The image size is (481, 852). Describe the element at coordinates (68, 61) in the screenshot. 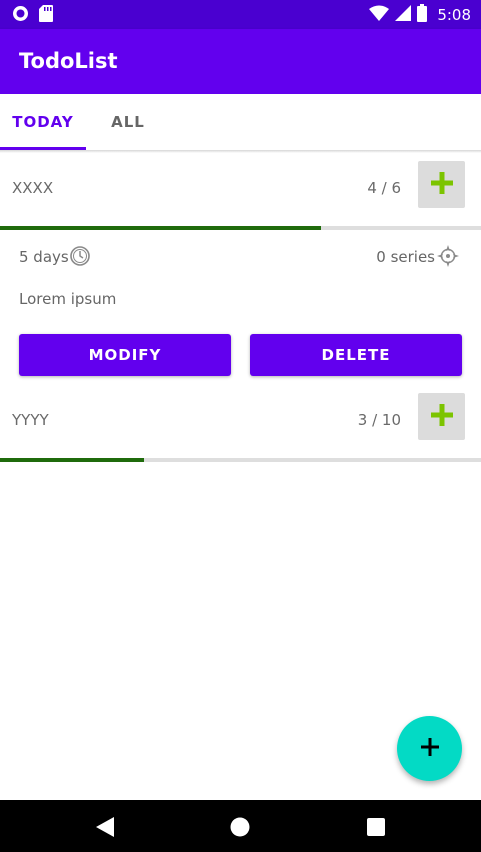

I see `app-title: TodoList` at that location.